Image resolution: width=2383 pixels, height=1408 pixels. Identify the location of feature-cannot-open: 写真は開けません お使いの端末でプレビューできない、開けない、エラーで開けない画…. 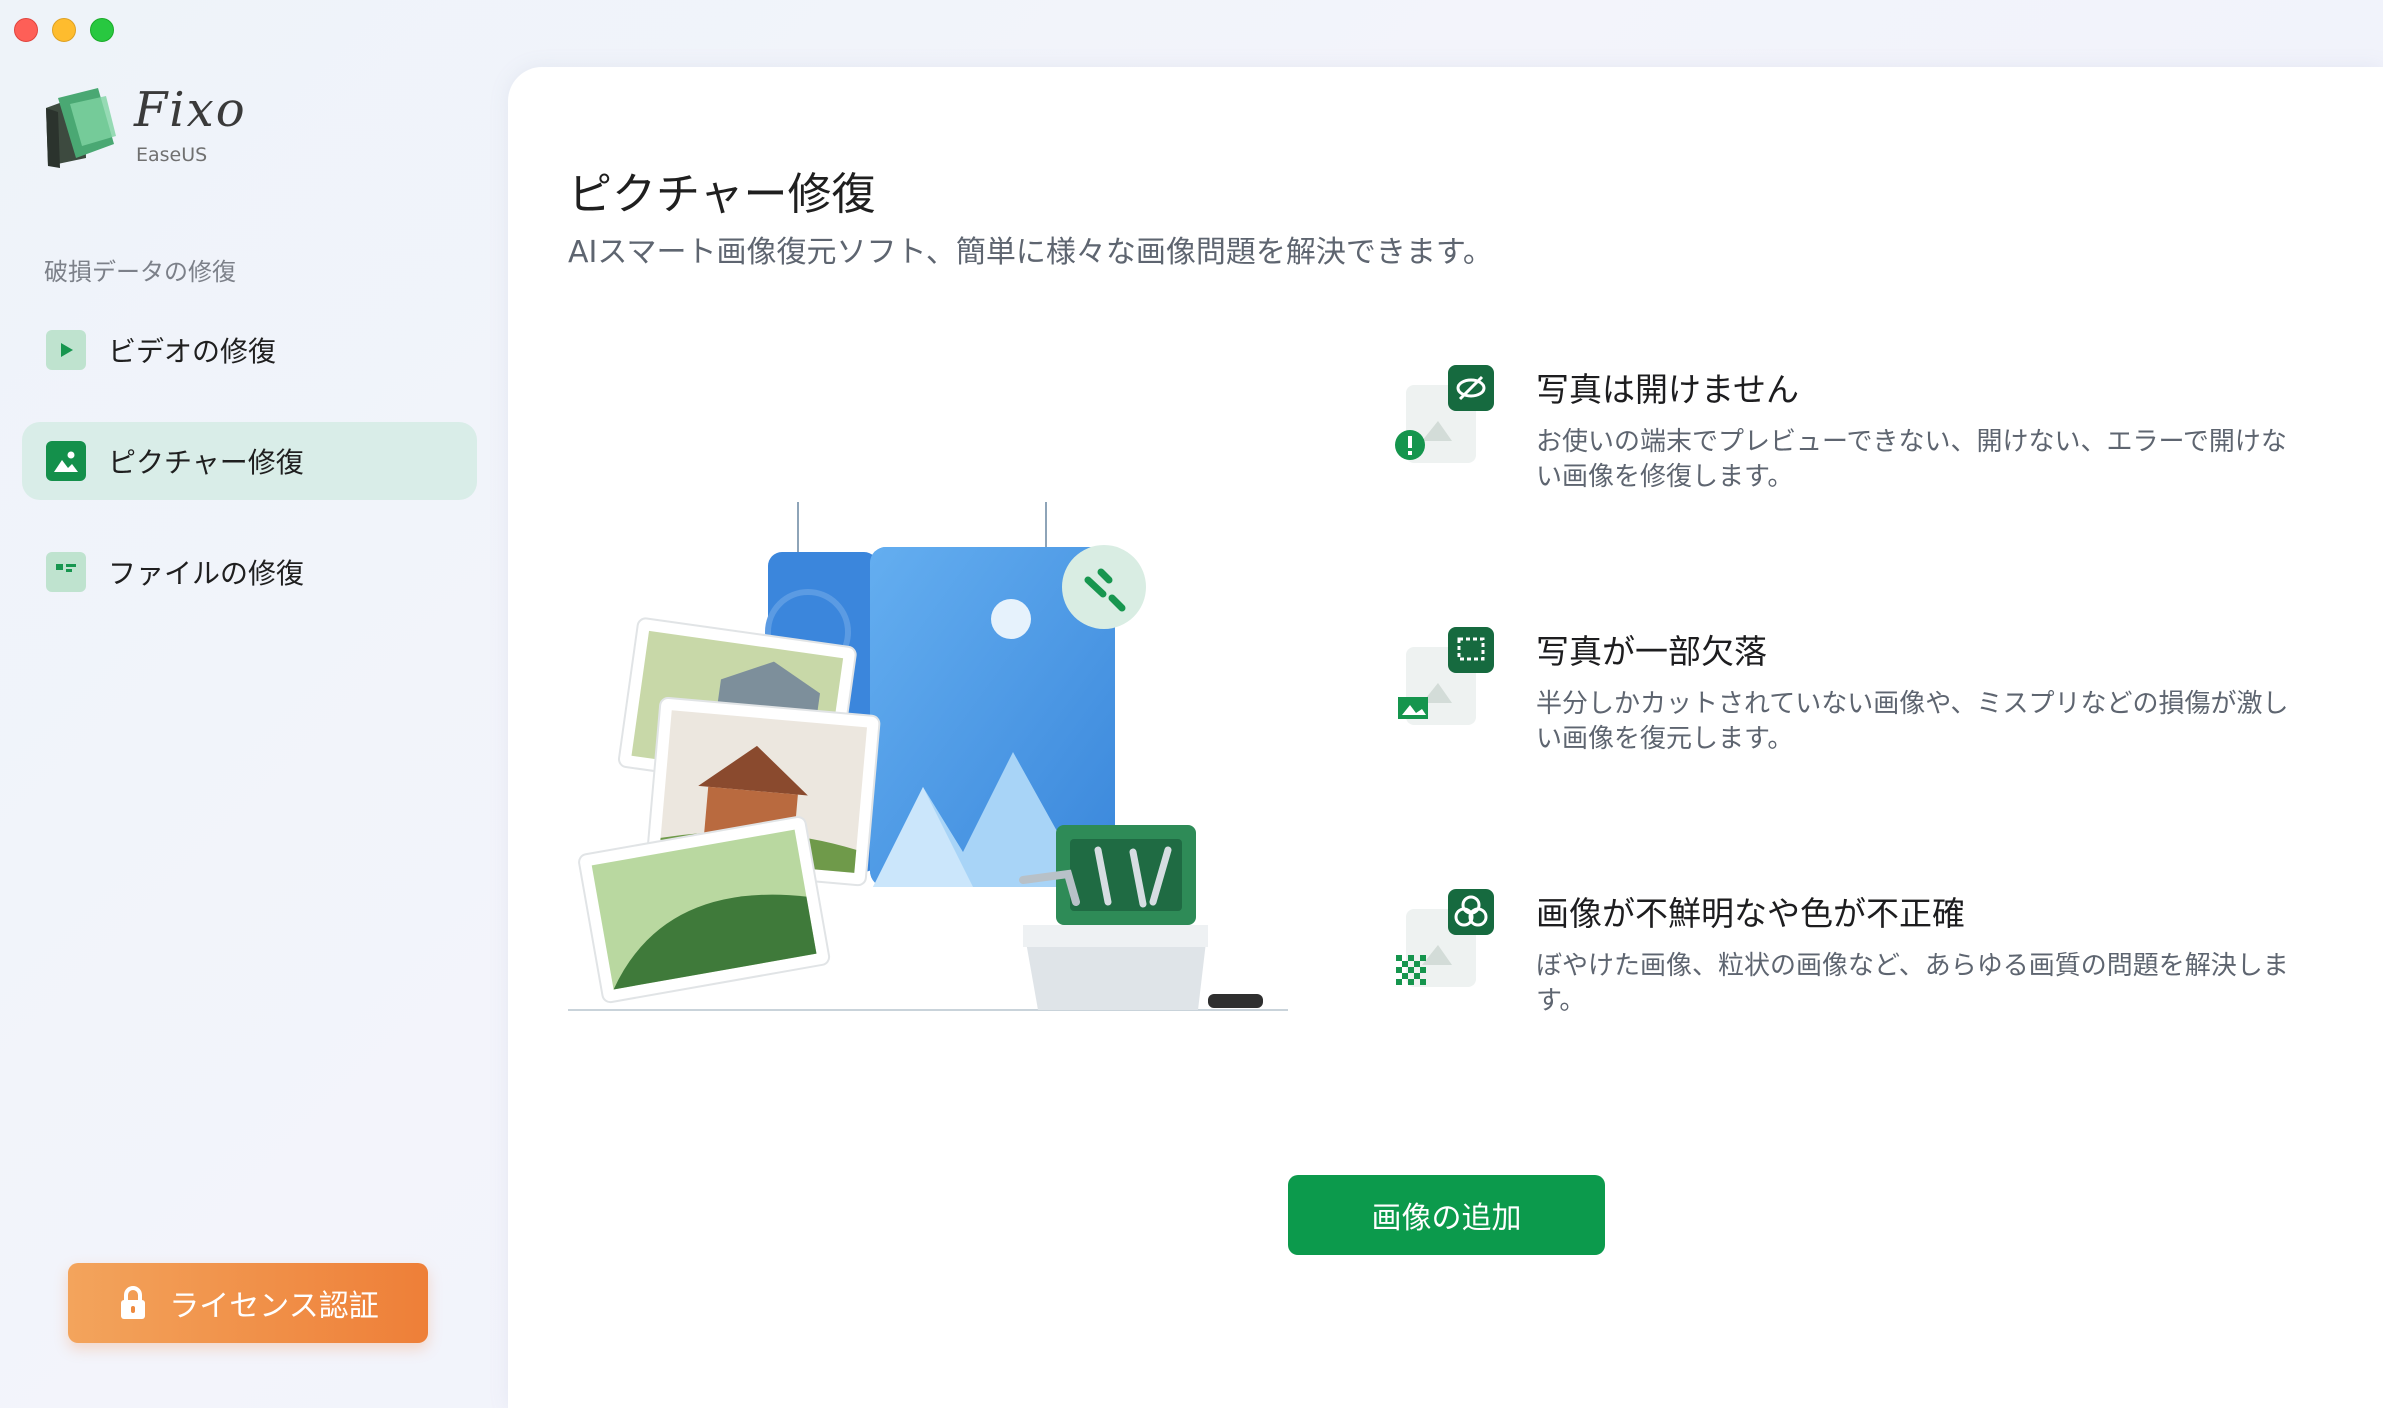
(1872, 443).